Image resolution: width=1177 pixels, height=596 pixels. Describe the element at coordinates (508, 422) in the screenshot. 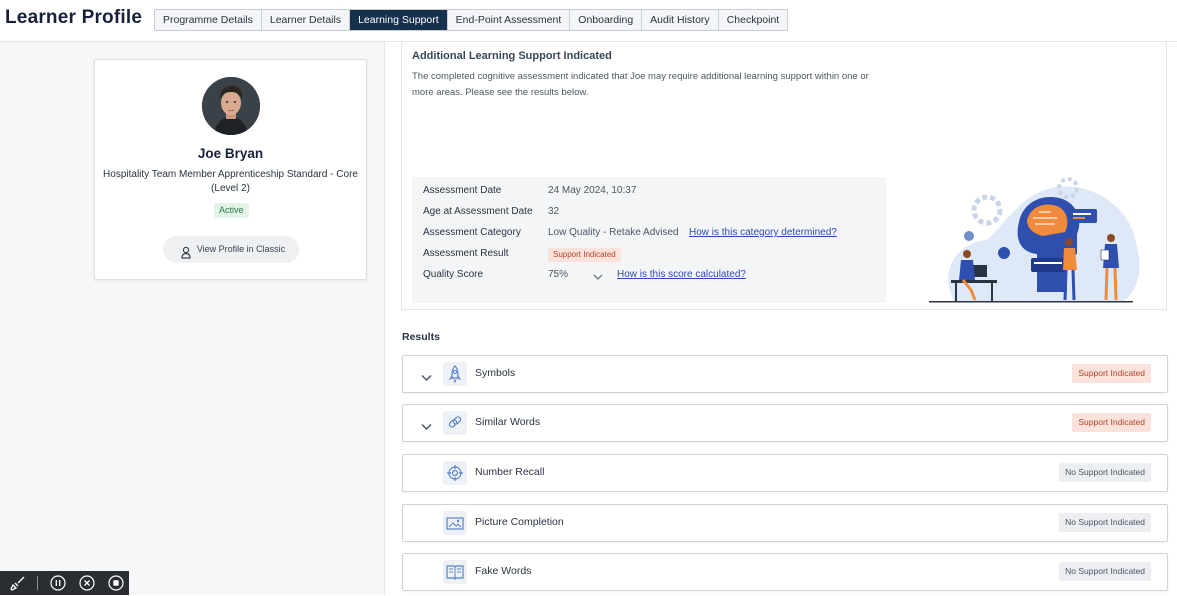

I see `result-label: Similar Words` at that location.